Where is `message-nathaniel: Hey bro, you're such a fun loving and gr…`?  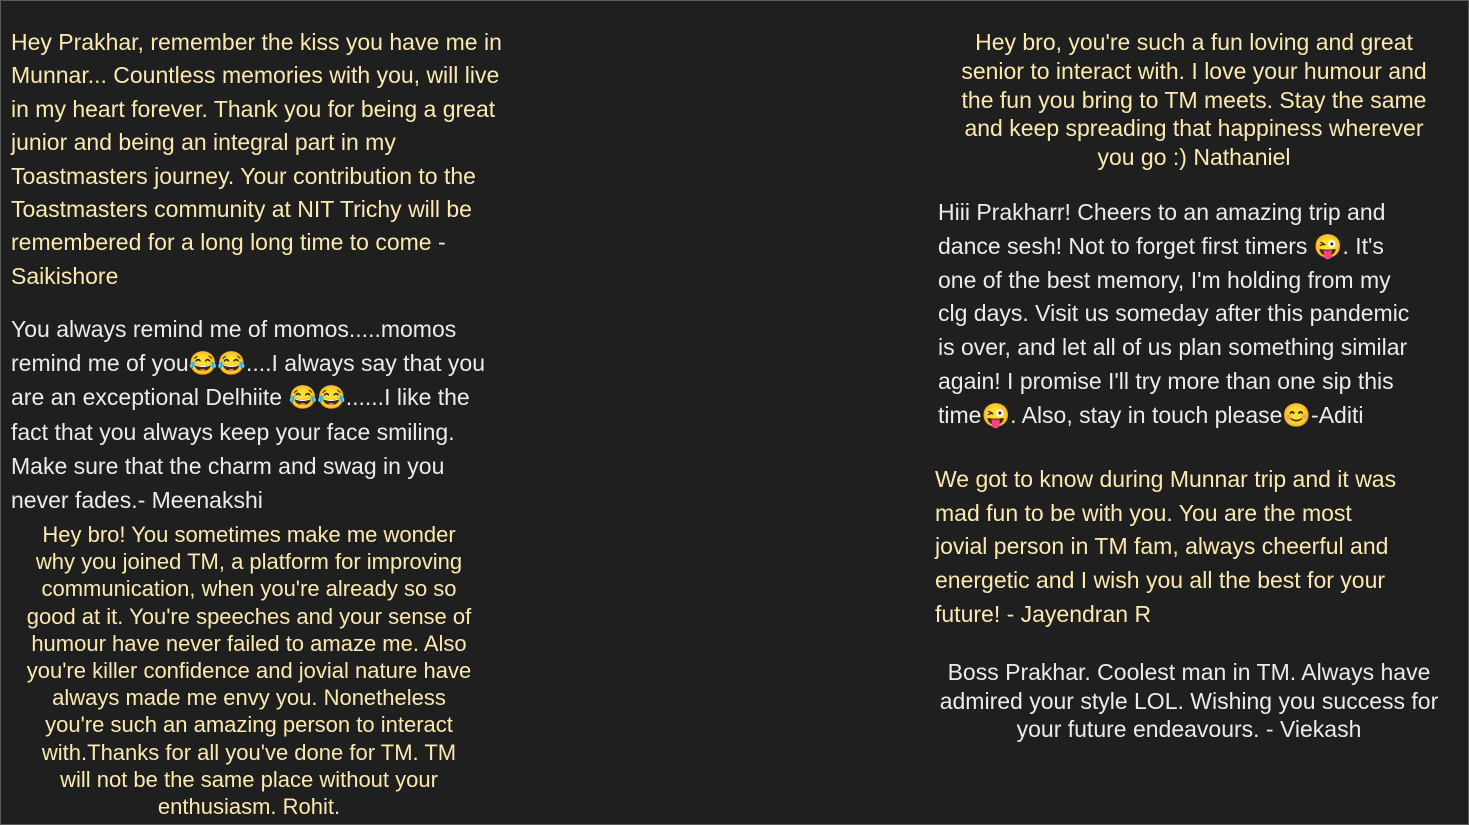 message-nathaniel: Hey bro, you're such a fun loving and gr… is located at coordinates (1194, 100).